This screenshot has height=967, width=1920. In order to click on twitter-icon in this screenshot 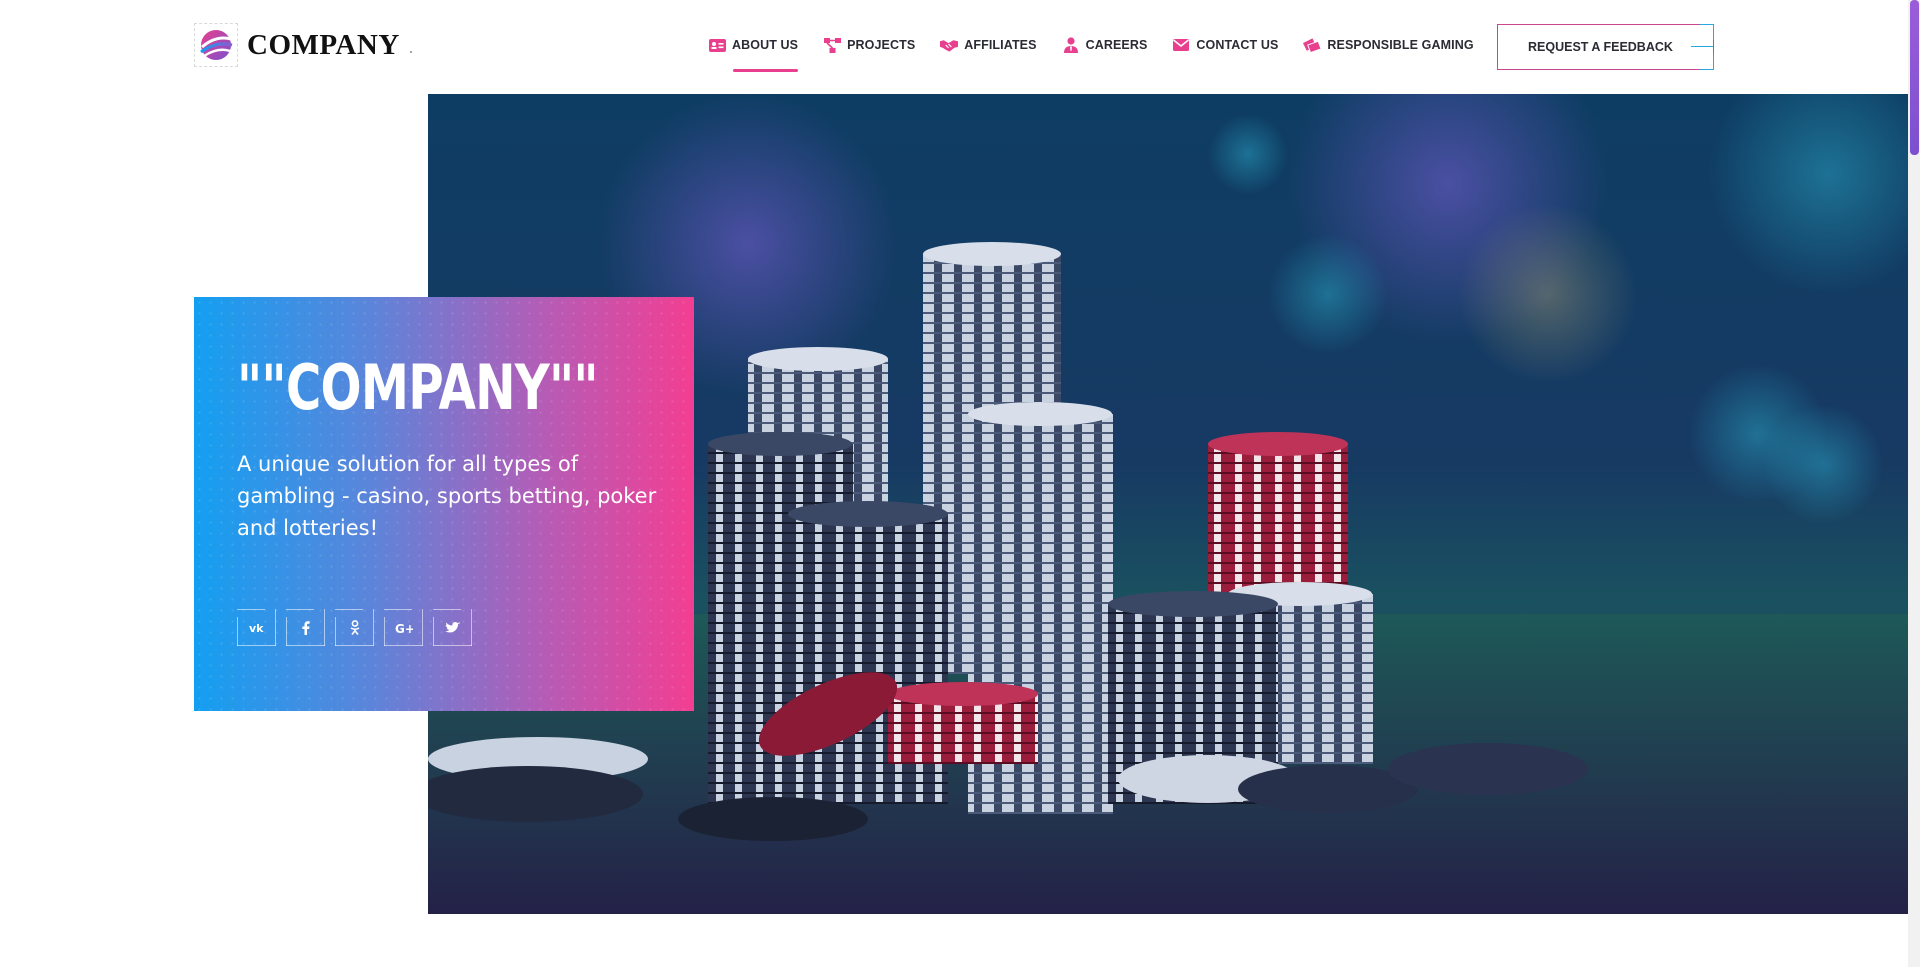, I will do `click(452, 626)`.